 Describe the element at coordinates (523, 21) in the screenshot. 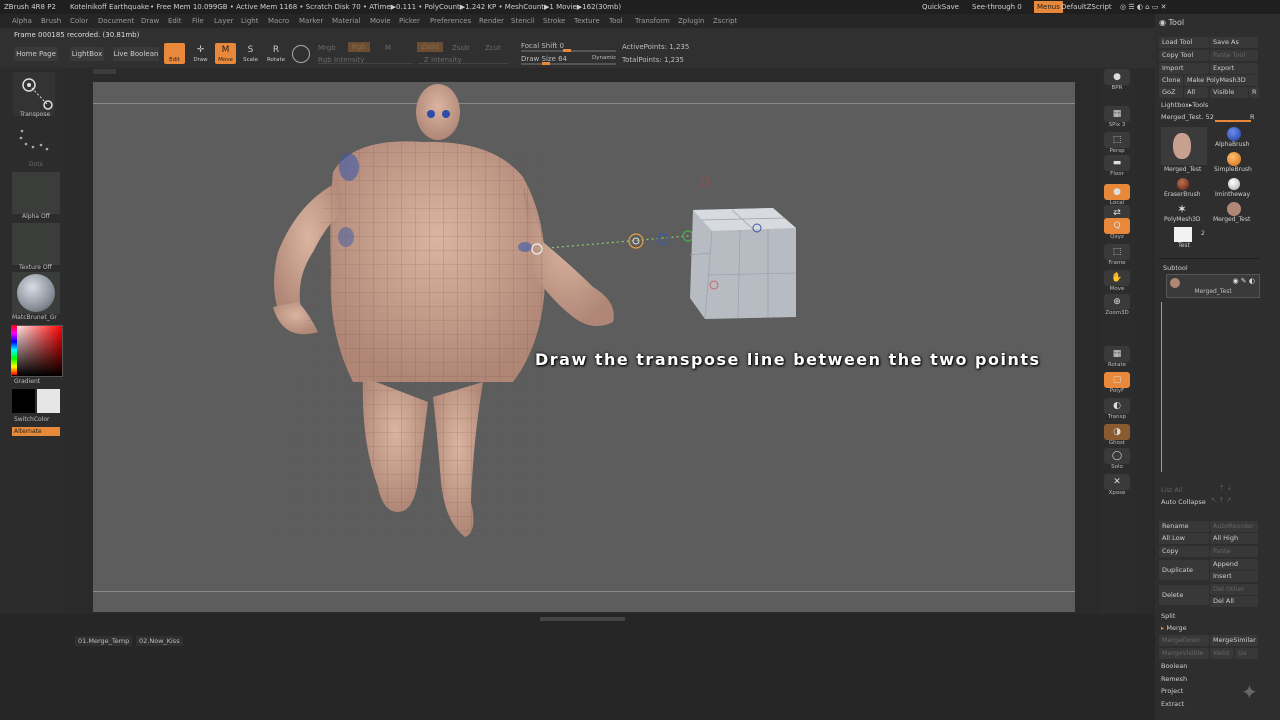

I see `menu-item-stencil: Stencil` at that location.